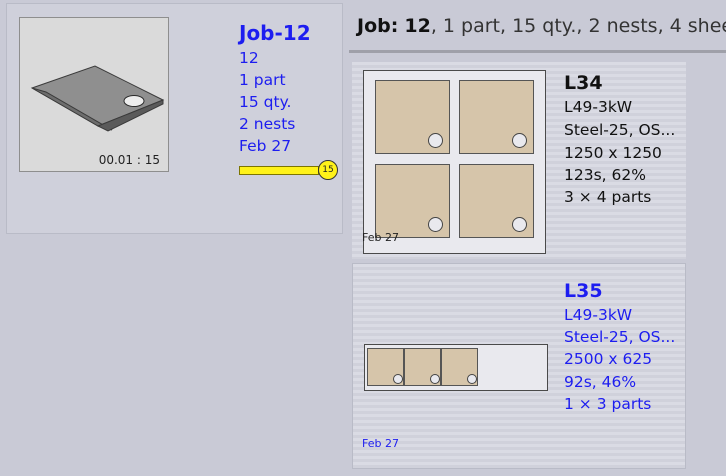 The image size is (726, 476). What do you see at coordinates (275, 33) in the screenshot?
I see `job-title: Job-12` at bounding box center [275, 33].